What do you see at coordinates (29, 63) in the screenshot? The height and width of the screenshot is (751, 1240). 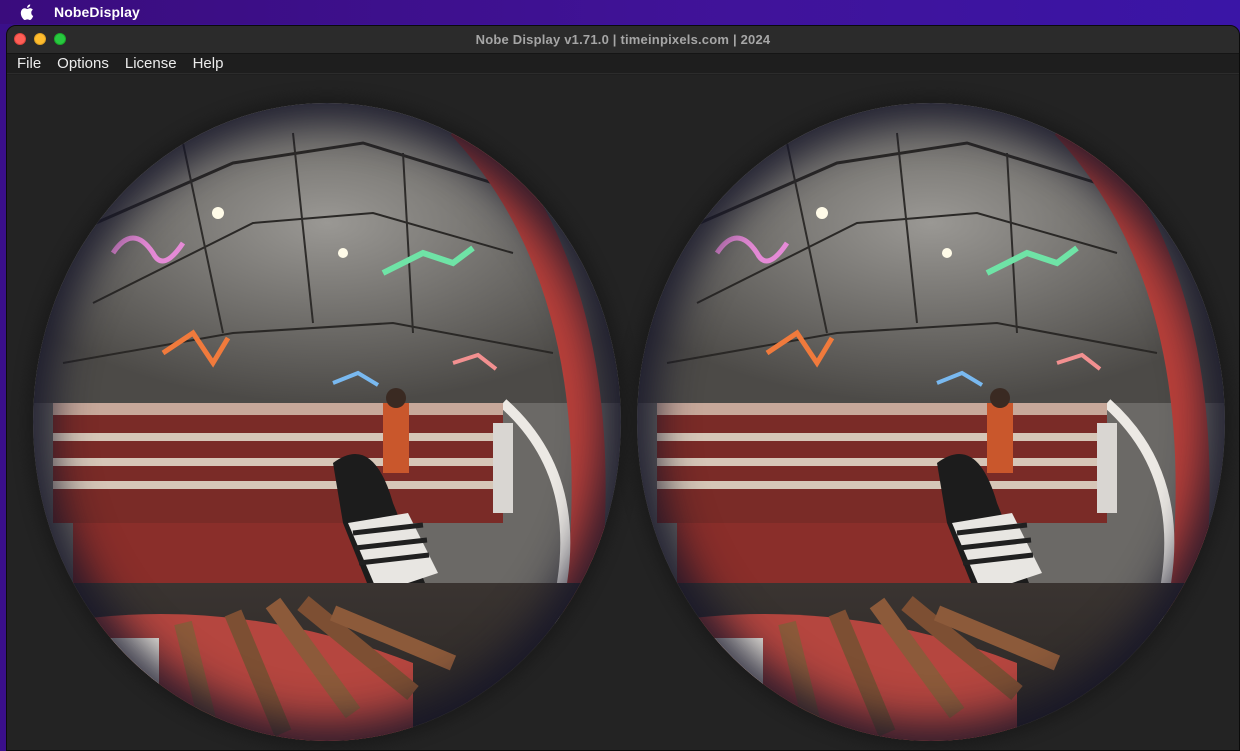 I see `menu-file: File` at bounding box center [29, 63].